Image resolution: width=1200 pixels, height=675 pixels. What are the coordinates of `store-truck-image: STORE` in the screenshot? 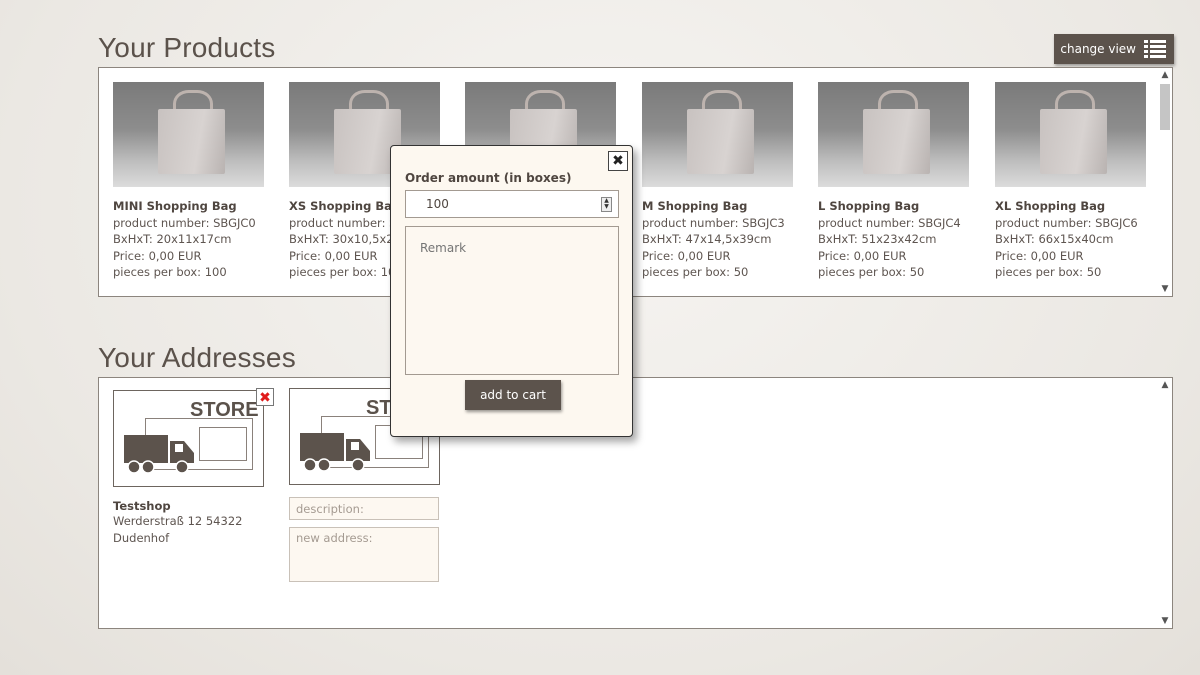 It's located at (188, 438).